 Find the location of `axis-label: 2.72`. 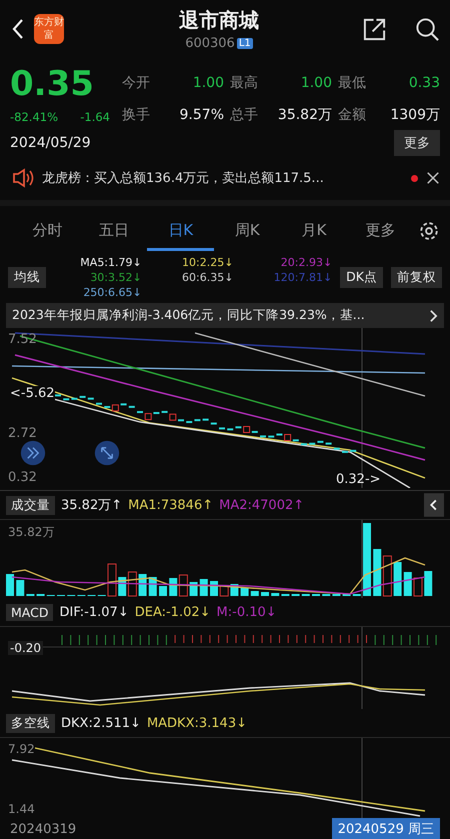

axis-label: 2.72 is located at coordinates (22, 433).